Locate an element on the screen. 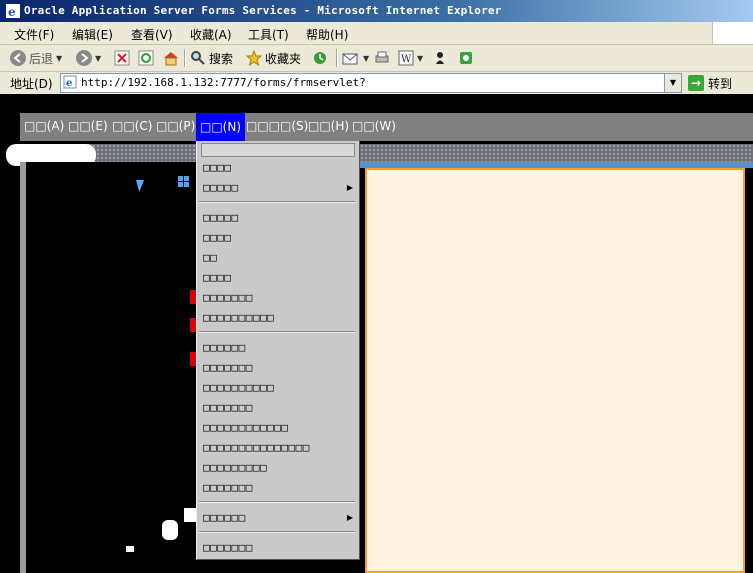  menu-file: 文件(F) is located at coordinates (34, 34).